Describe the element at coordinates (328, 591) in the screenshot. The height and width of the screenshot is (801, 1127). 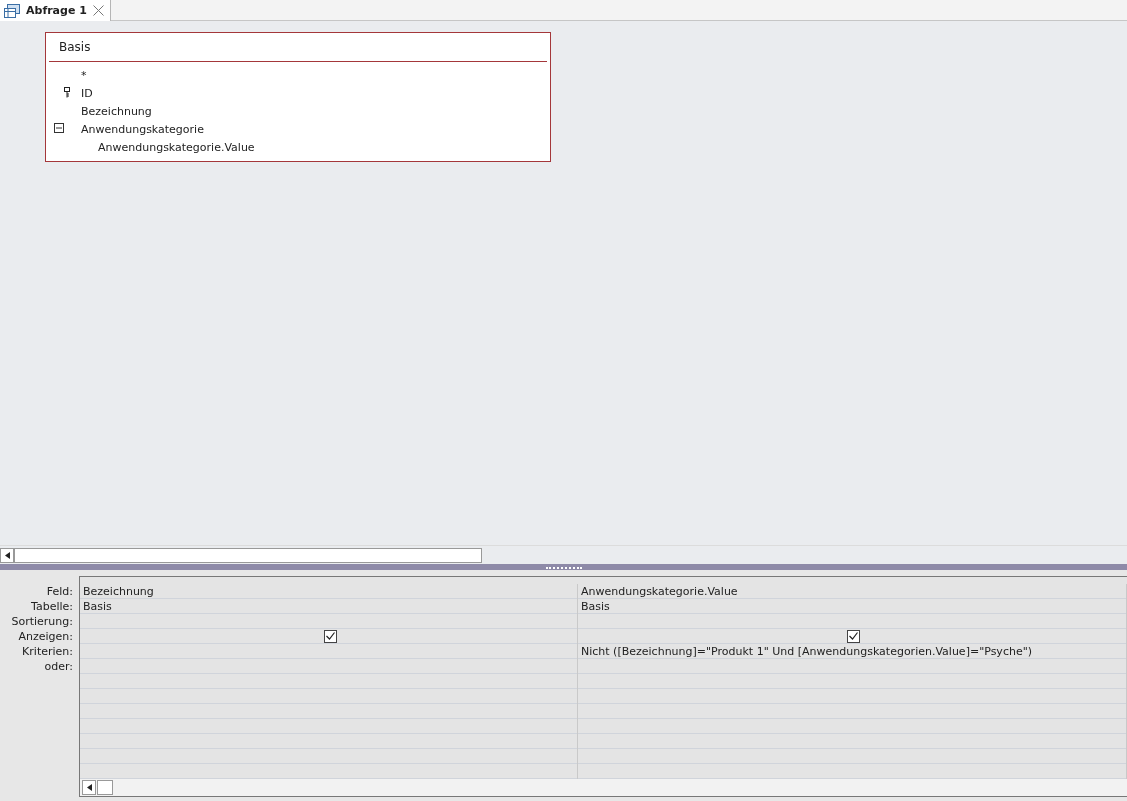
I see `field-cell: Bezeichnung` at that location.